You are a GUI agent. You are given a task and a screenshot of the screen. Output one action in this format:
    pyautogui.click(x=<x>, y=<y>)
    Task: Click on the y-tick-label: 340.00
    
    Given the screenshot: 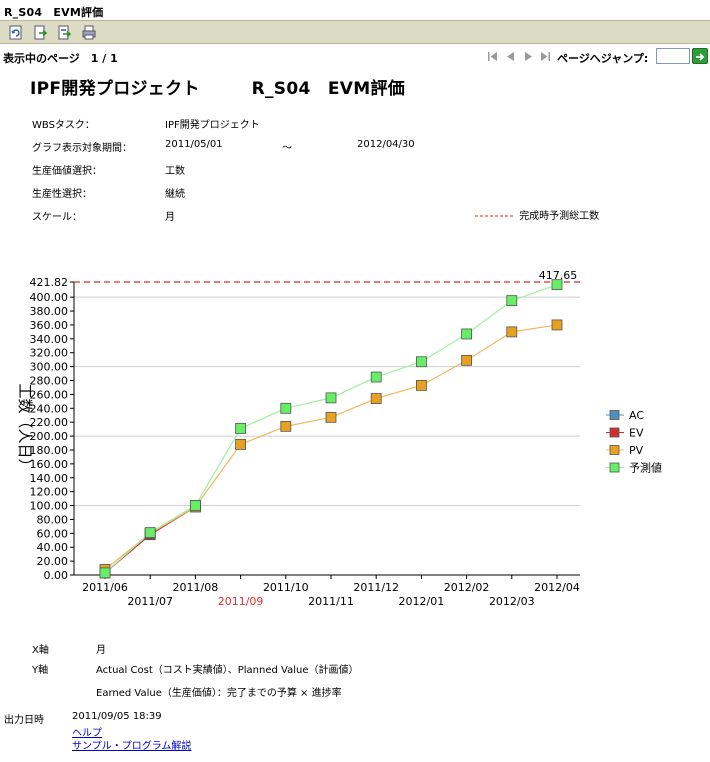 What is the action you would take?
    pyautogui.click(x=49, y=339)
    